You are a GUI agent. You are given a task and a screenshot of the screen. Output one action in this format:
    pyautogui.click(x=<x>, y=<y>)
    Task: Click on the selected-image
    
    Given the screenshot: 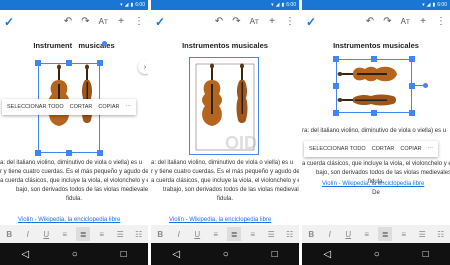 What is the action you would take?
    pyautogui.click(x=374, y=86)
    